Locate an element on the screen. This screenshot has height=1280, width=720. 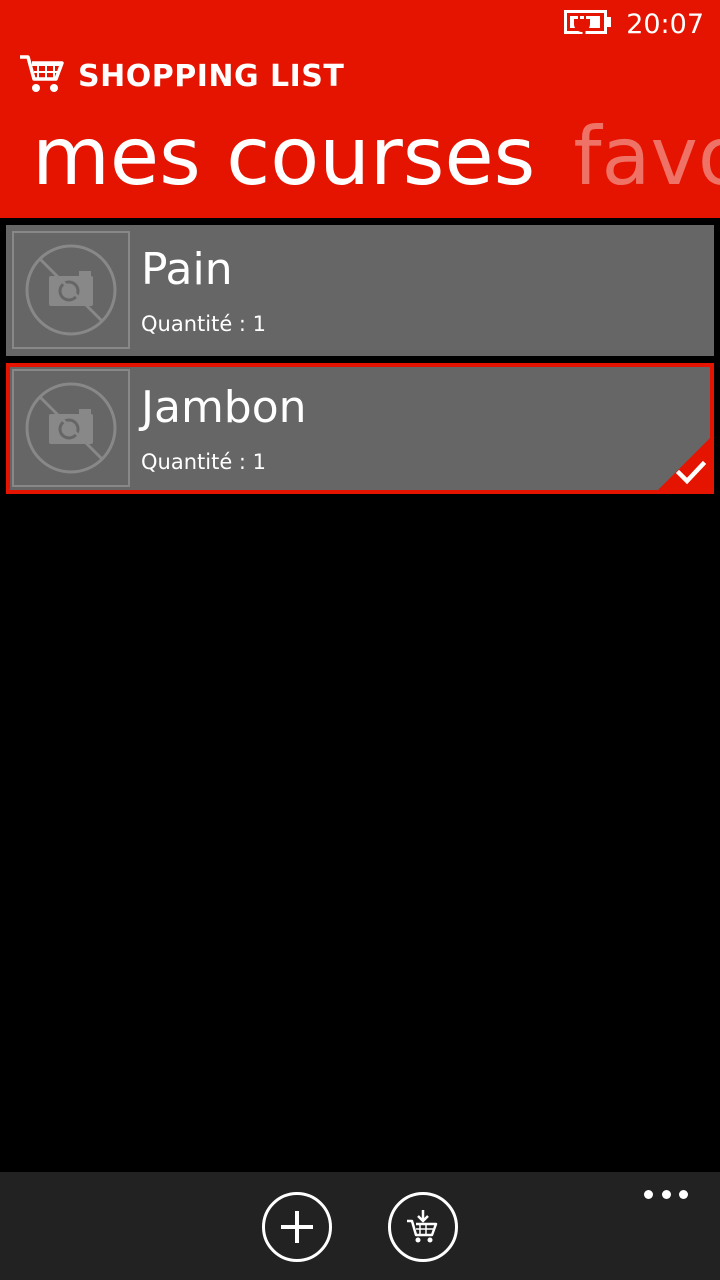
app-title: SHOPPING LIST is located at coordinates (181, 76).